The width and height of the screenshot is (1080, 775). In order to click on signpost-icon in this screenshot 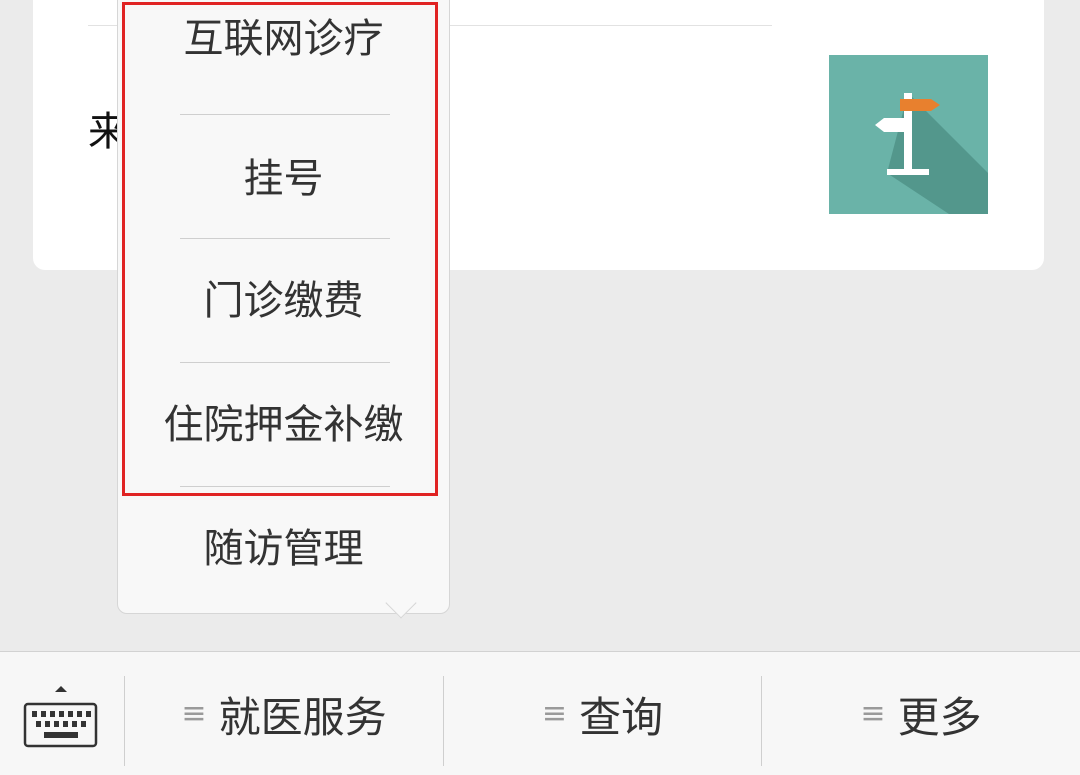, I will do `click(908, 134)`.